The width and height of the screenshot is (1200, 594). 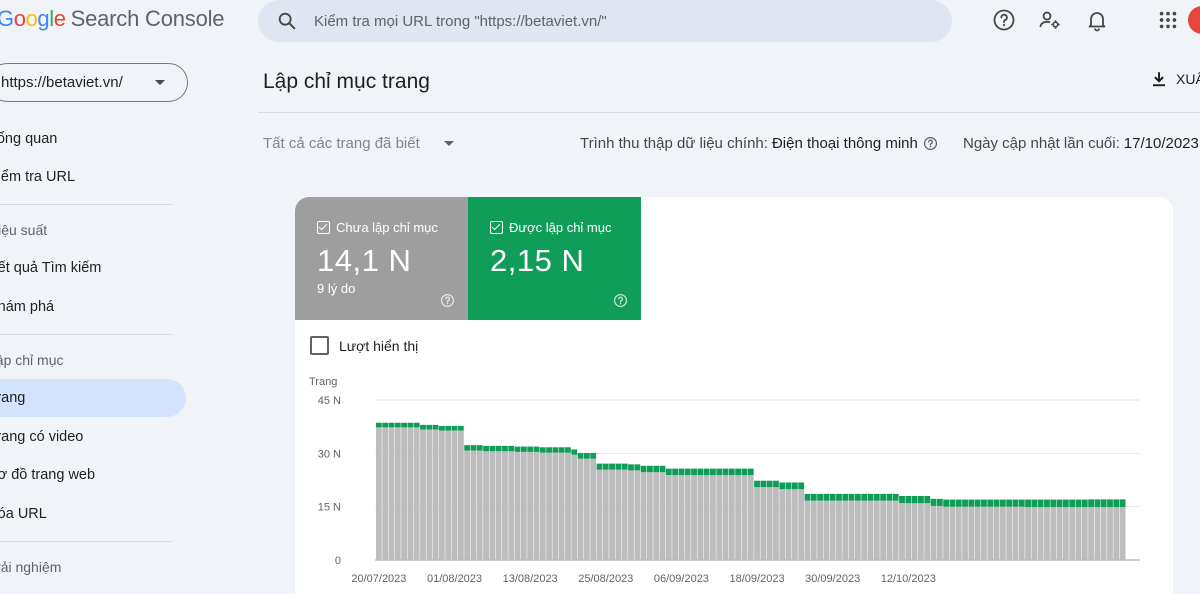 I want to click on checkbox-unchecked-icon, so click(x=319, y=345).